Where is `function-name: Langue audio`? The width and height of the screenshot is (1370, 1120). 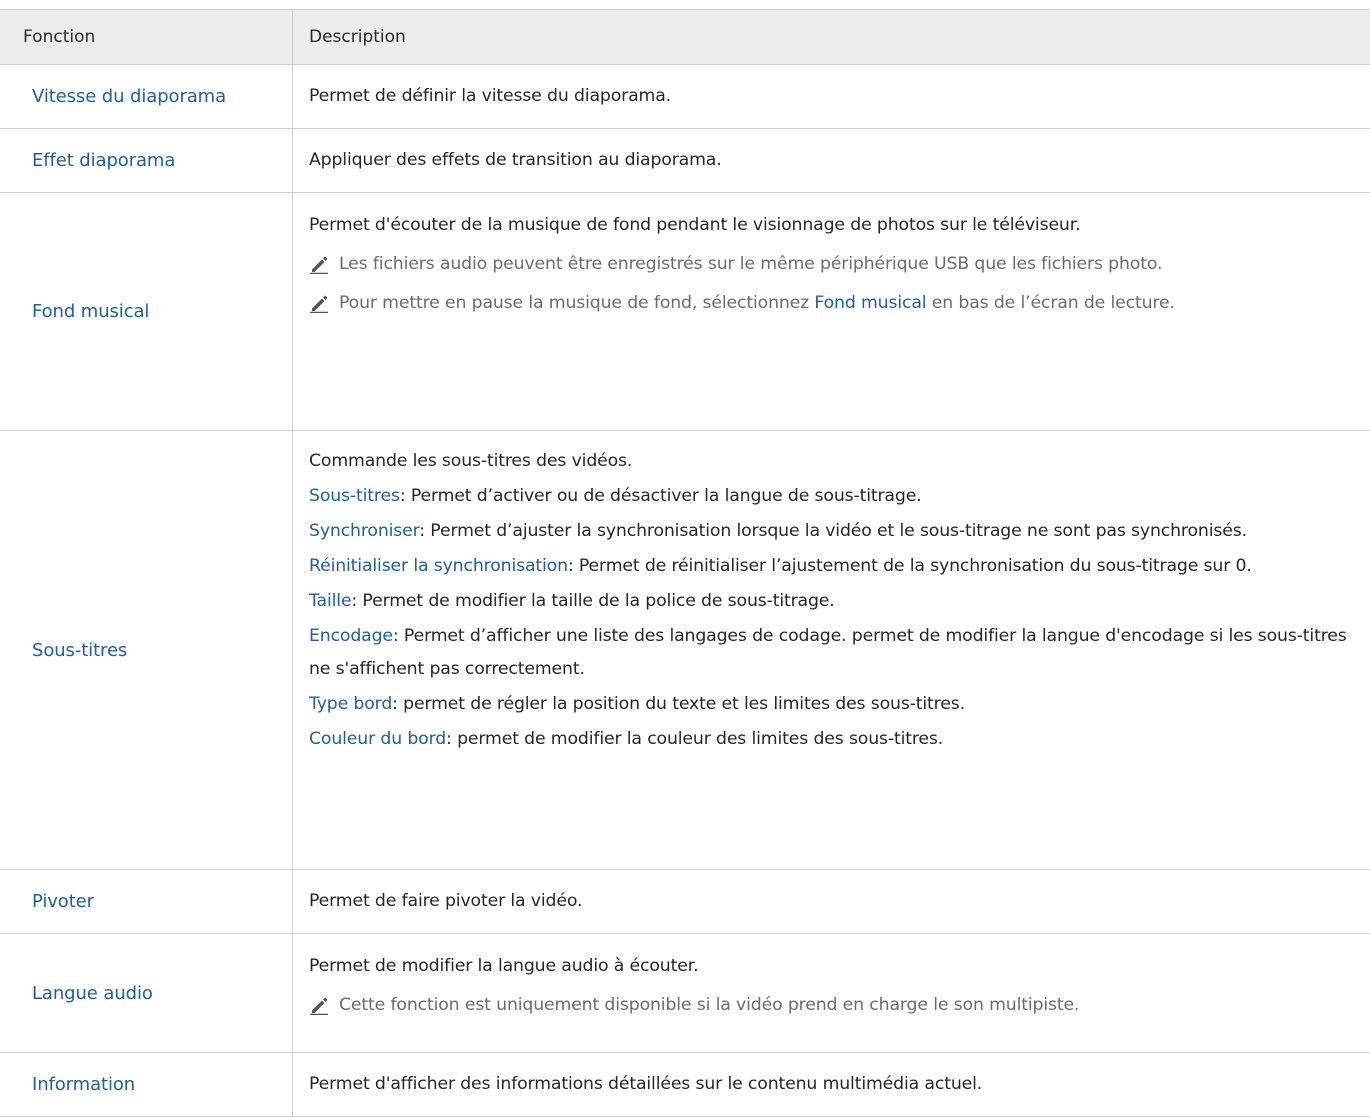
function-name: Langue audio is located at coordinates (92, 993).